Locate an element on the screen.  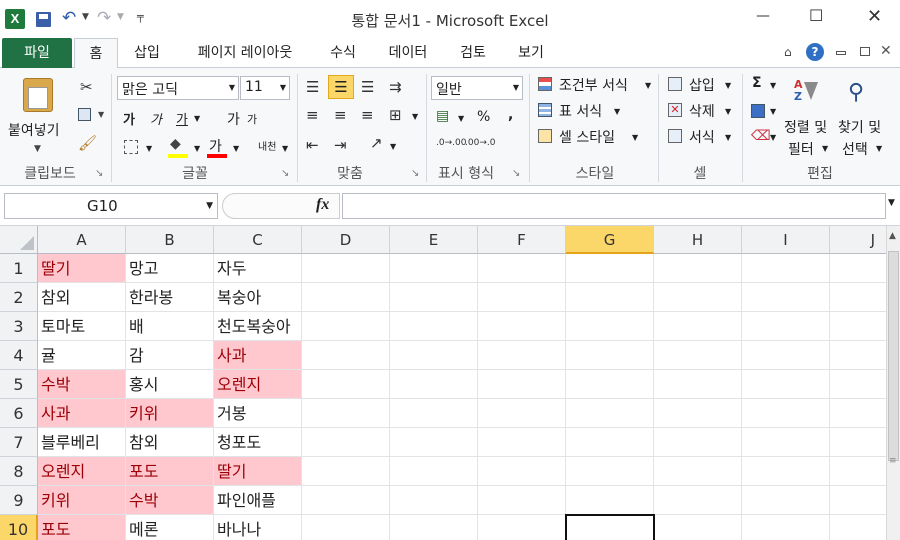
cell-h2 is located at coordinates (698, 297).